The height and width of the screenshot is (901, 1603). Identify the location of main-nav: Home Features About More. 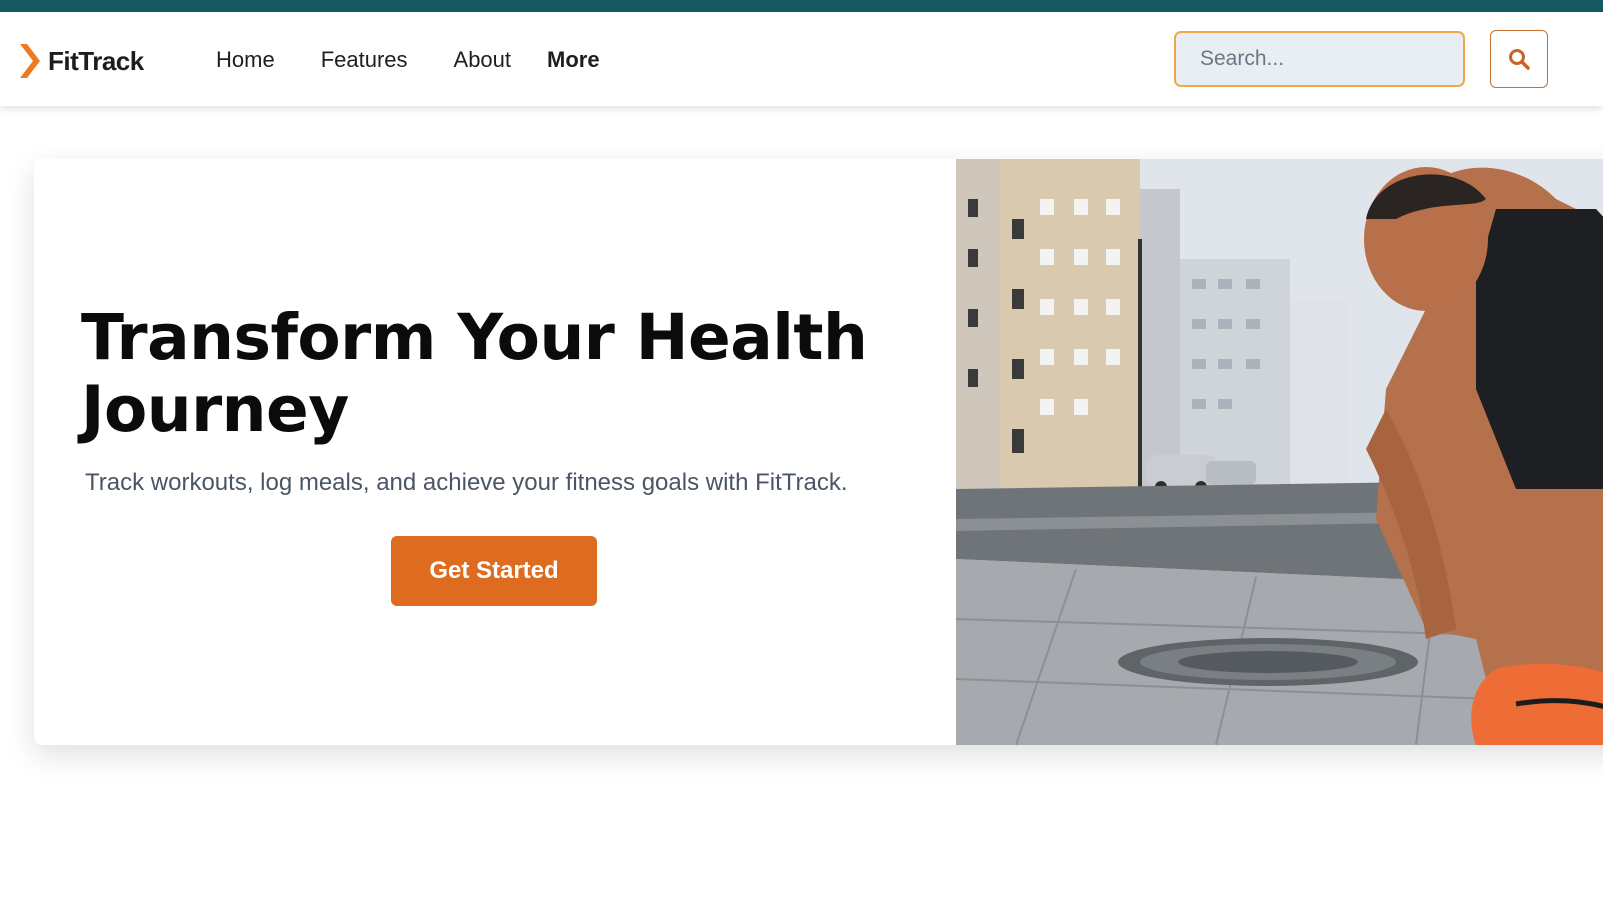
(408, 60).